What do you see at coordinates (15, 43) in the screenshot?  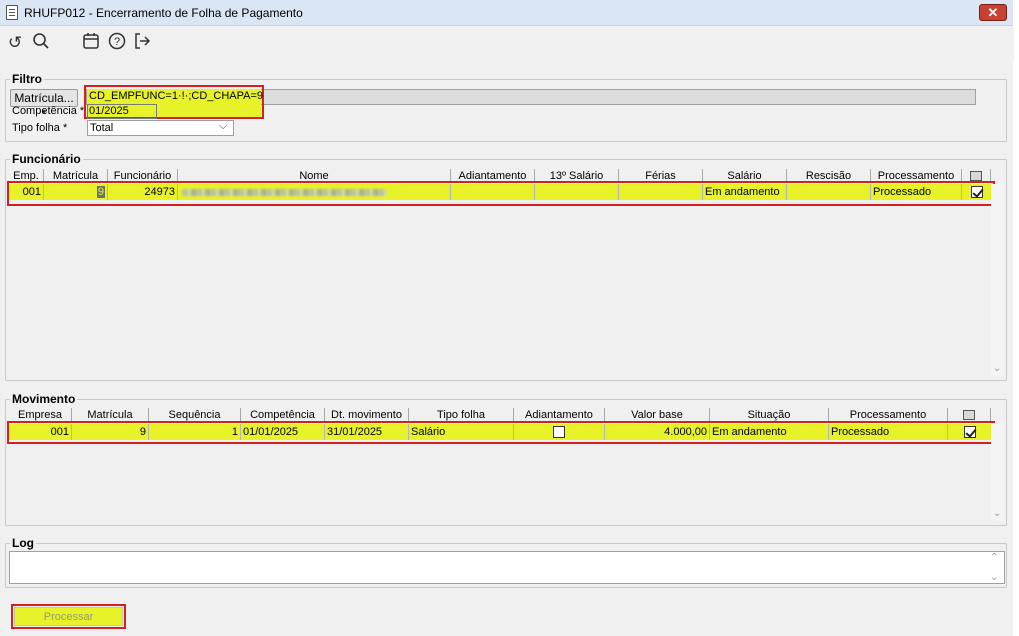 I see `undo-icon: ↺` at bounding box center [15, 43].